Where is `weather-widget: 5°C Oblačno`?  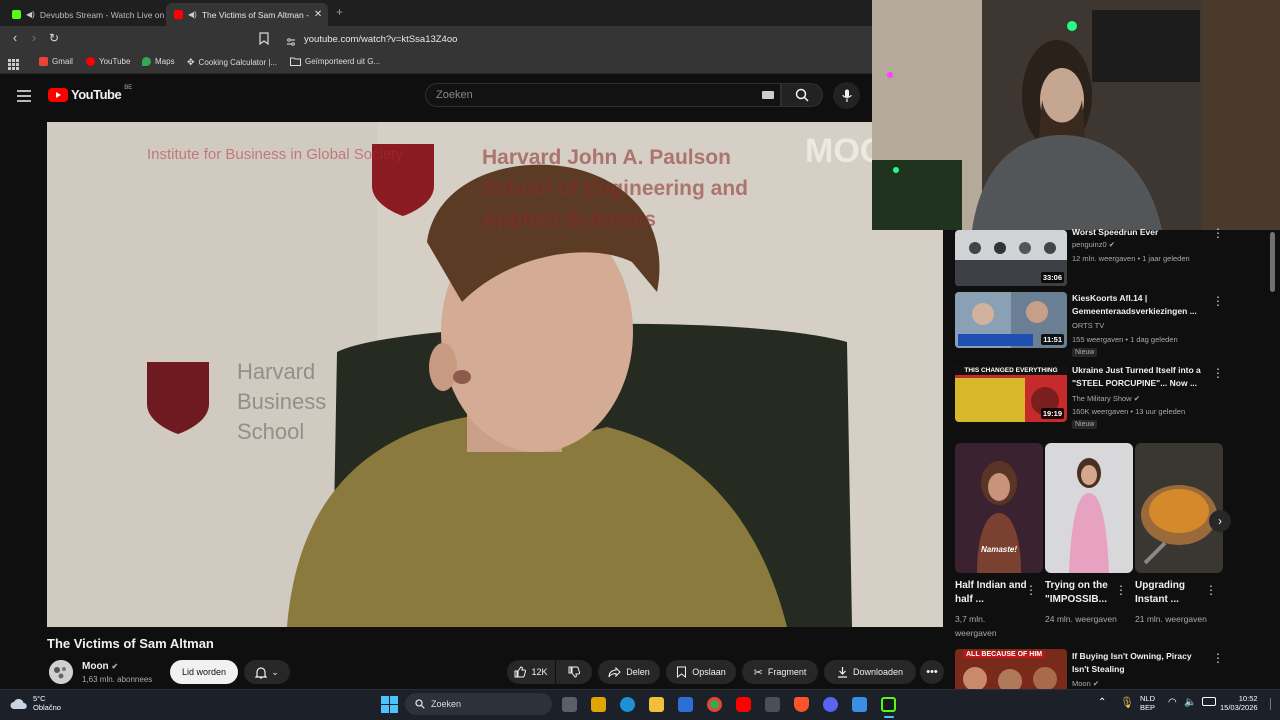 weather-widget: 5°C Oblačno is located at coordinates (35, 703).